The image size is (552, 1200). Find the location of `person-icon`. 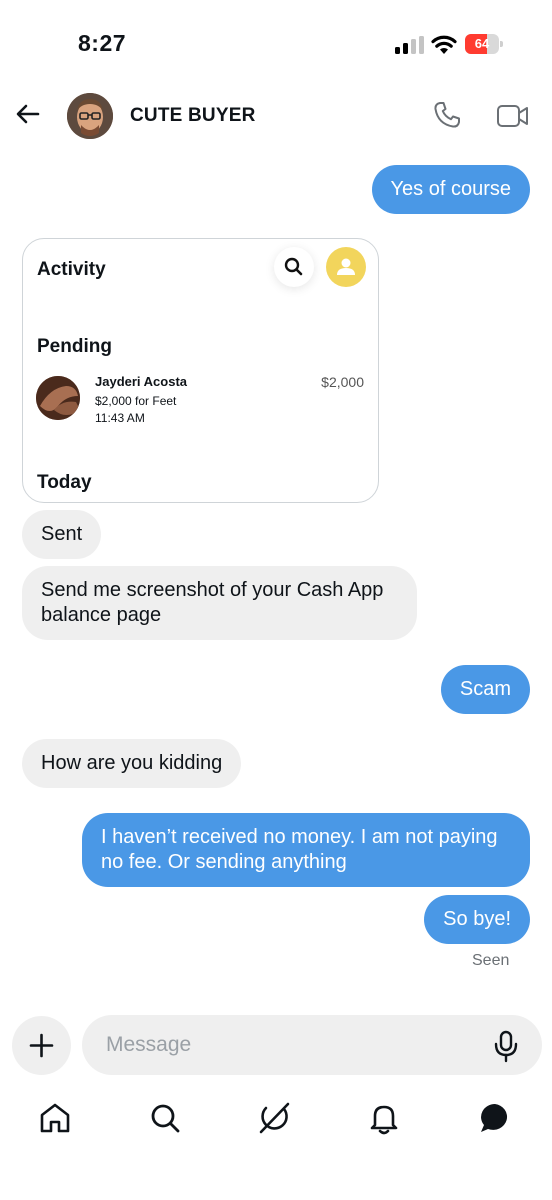

person-icon is located at coordinates (346, 266).